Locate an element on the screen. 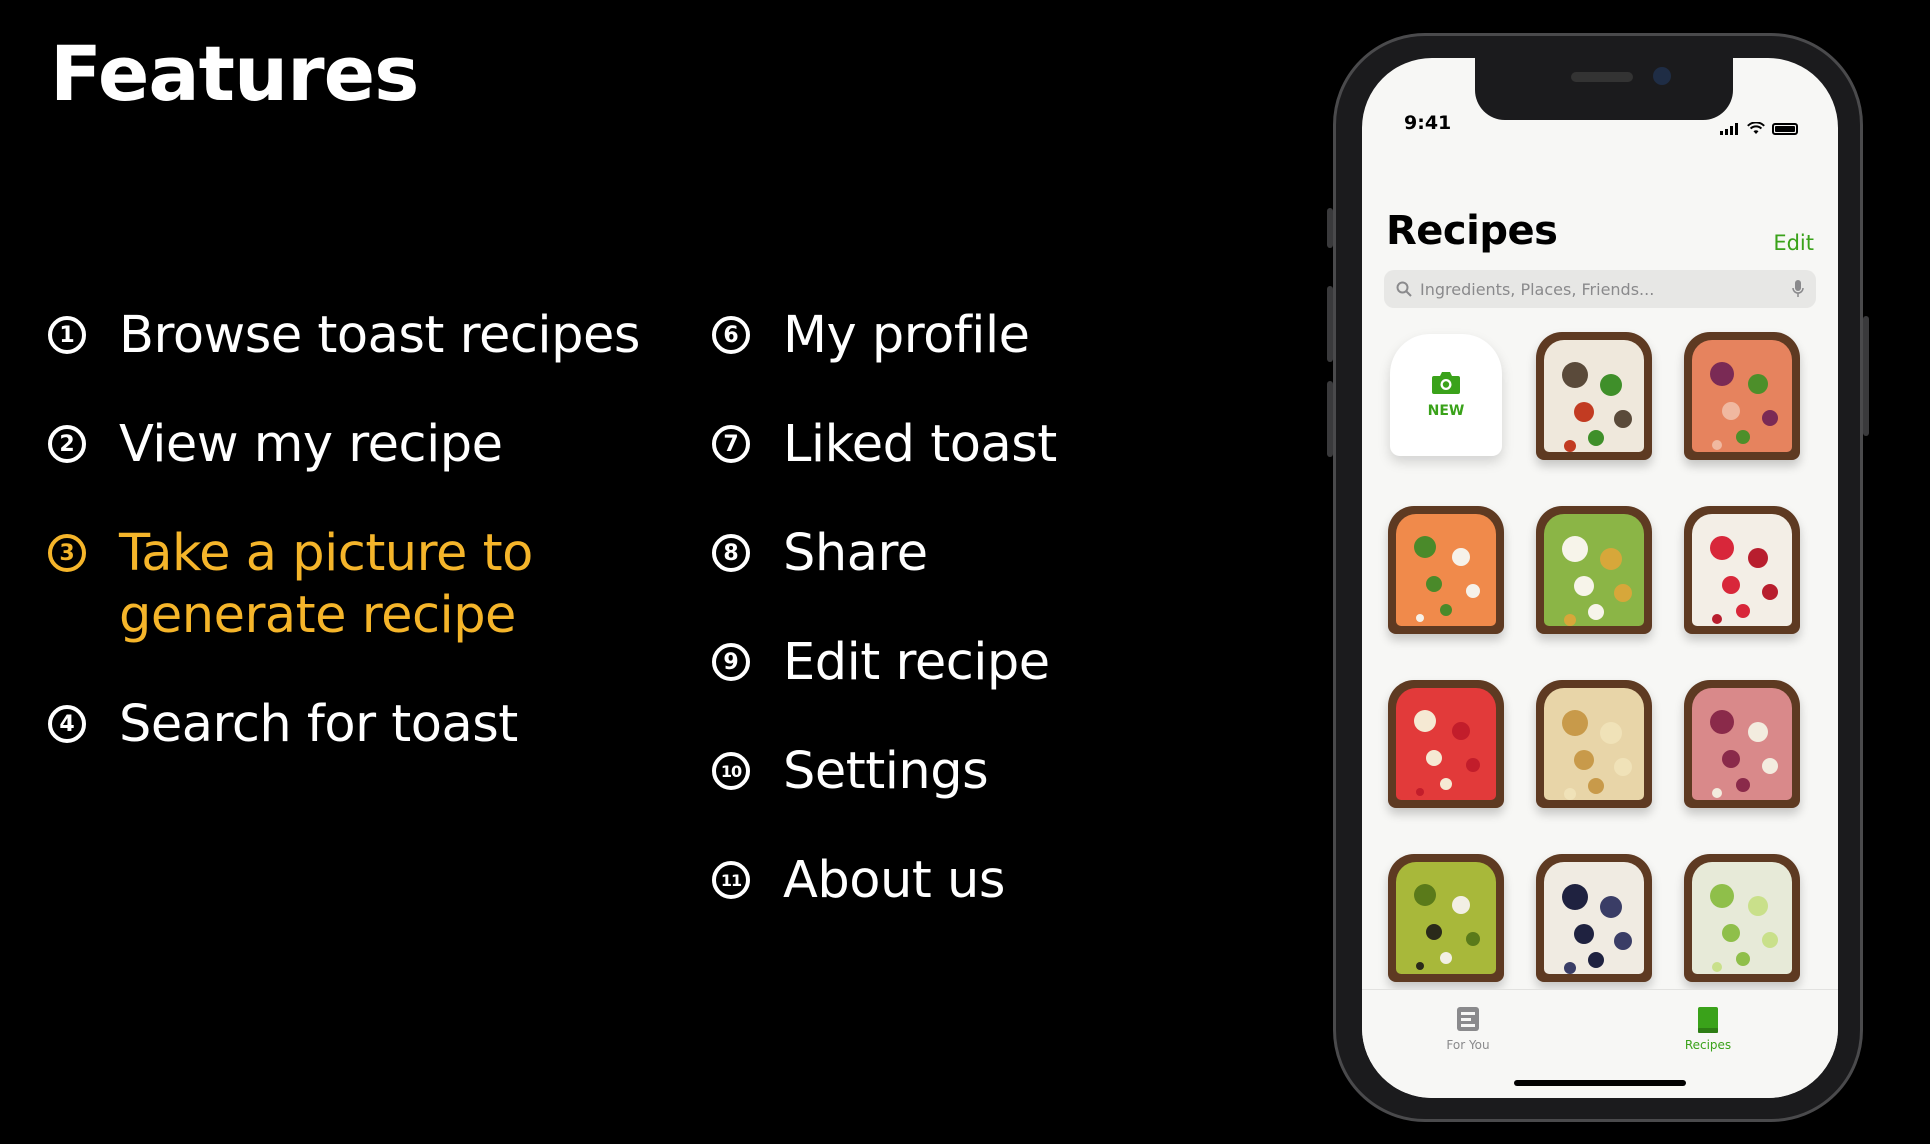 This screenshot has height=1144, width=1930. speaker is located at coordinates (1602, 77).